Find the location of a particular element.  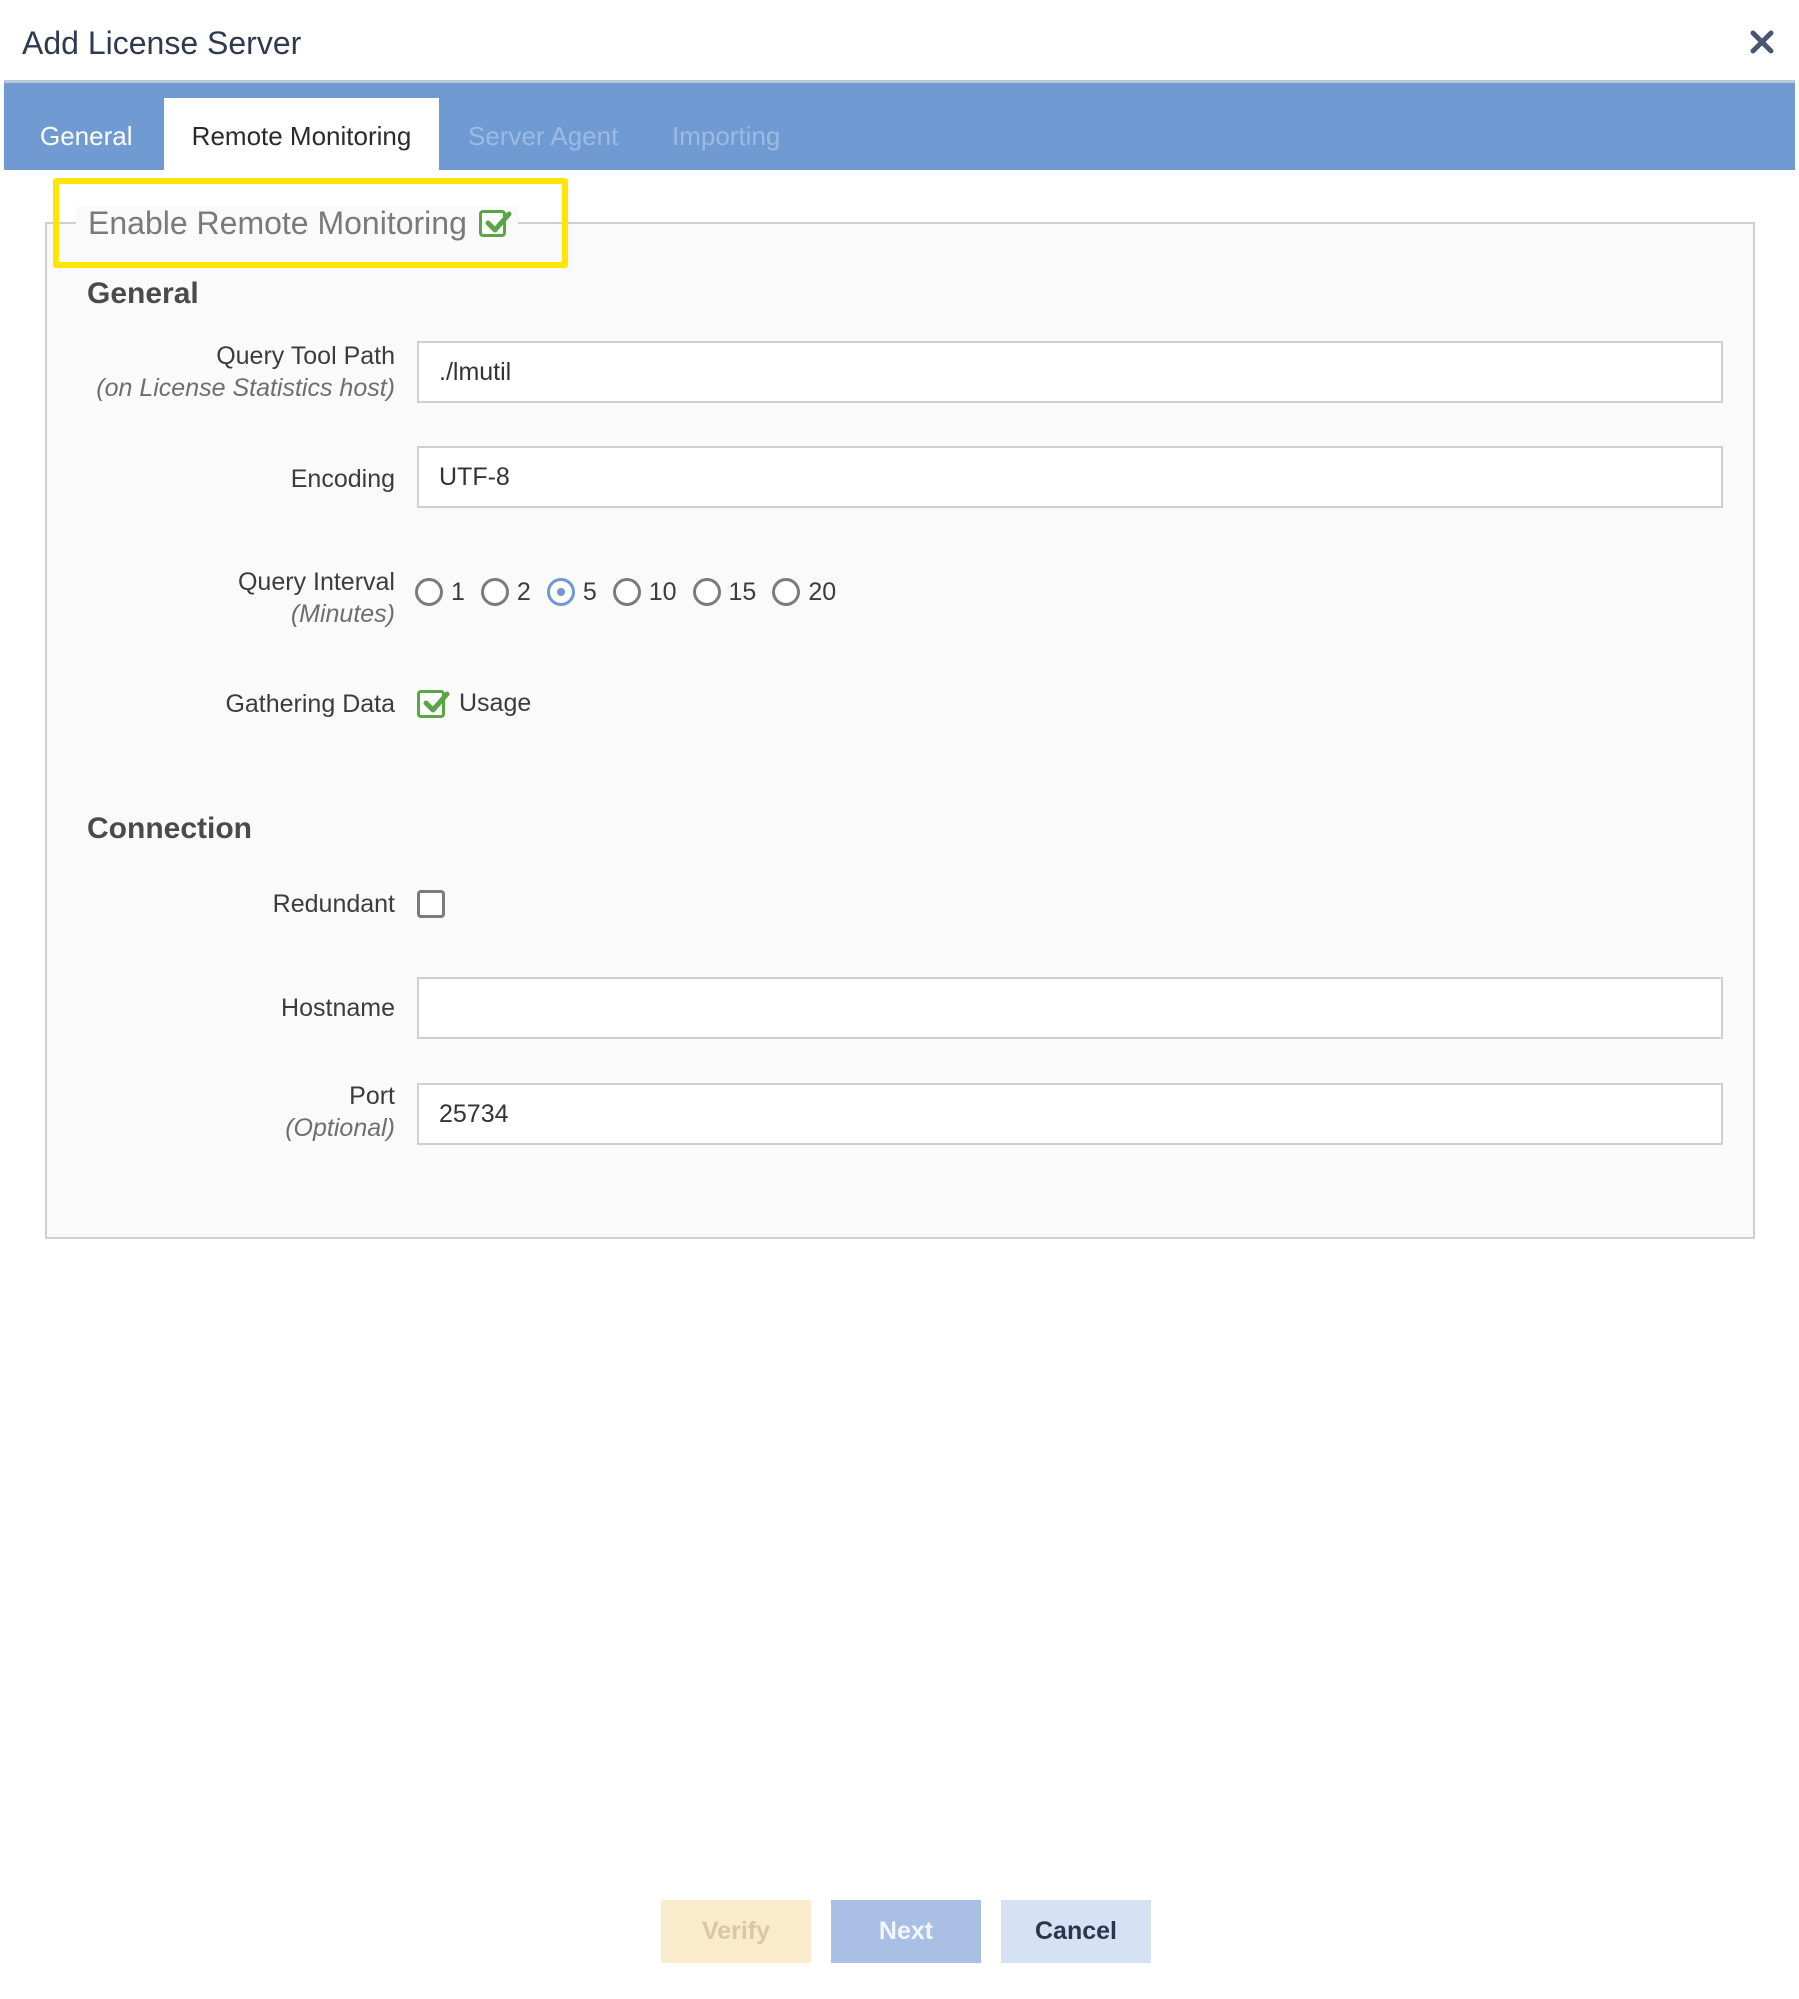

query-interval-label-text: Query Interval is located at coordinates (316, 582).